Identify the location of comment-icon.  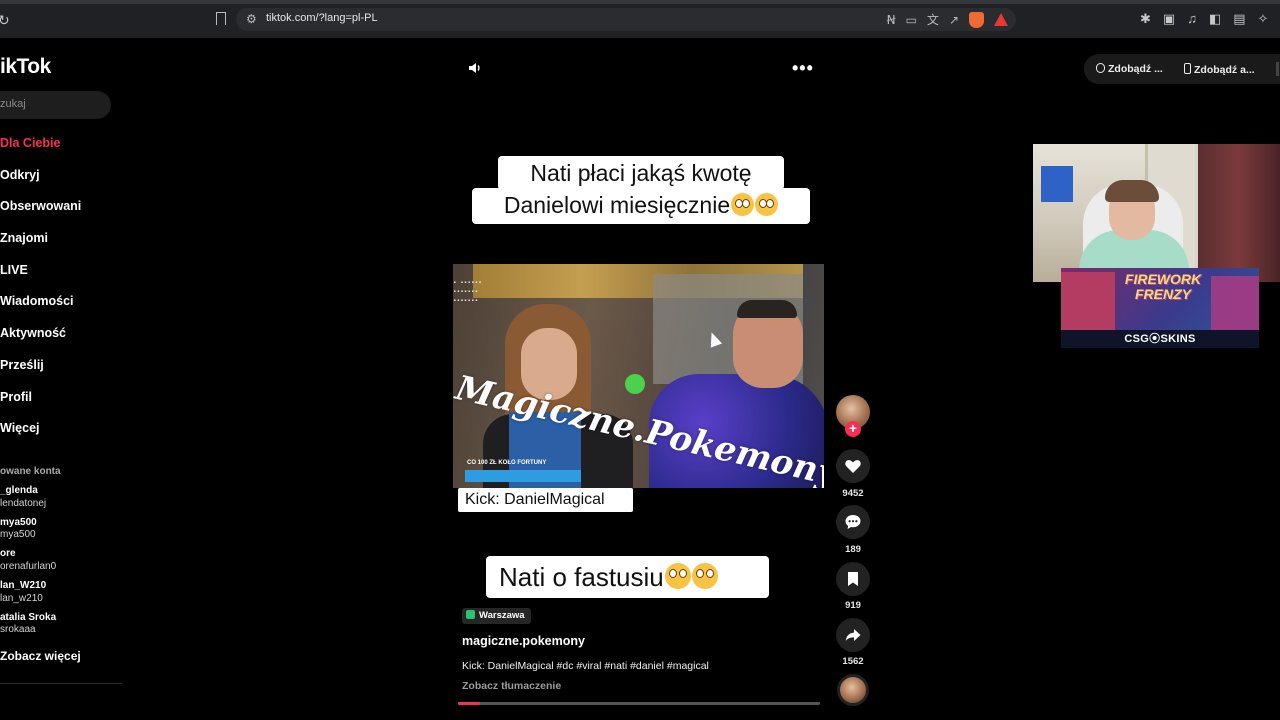
(853, 522).